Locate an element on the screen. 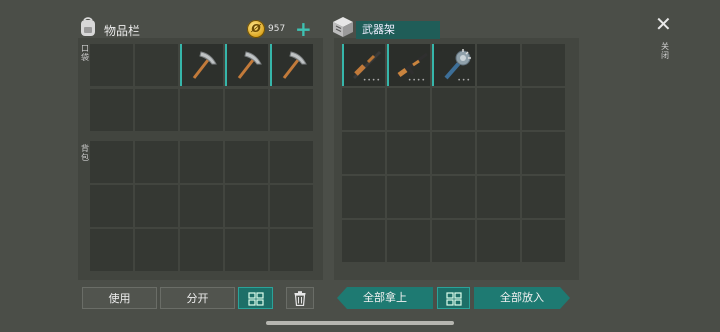  backpack-grid is located at coordinates (201, 206).